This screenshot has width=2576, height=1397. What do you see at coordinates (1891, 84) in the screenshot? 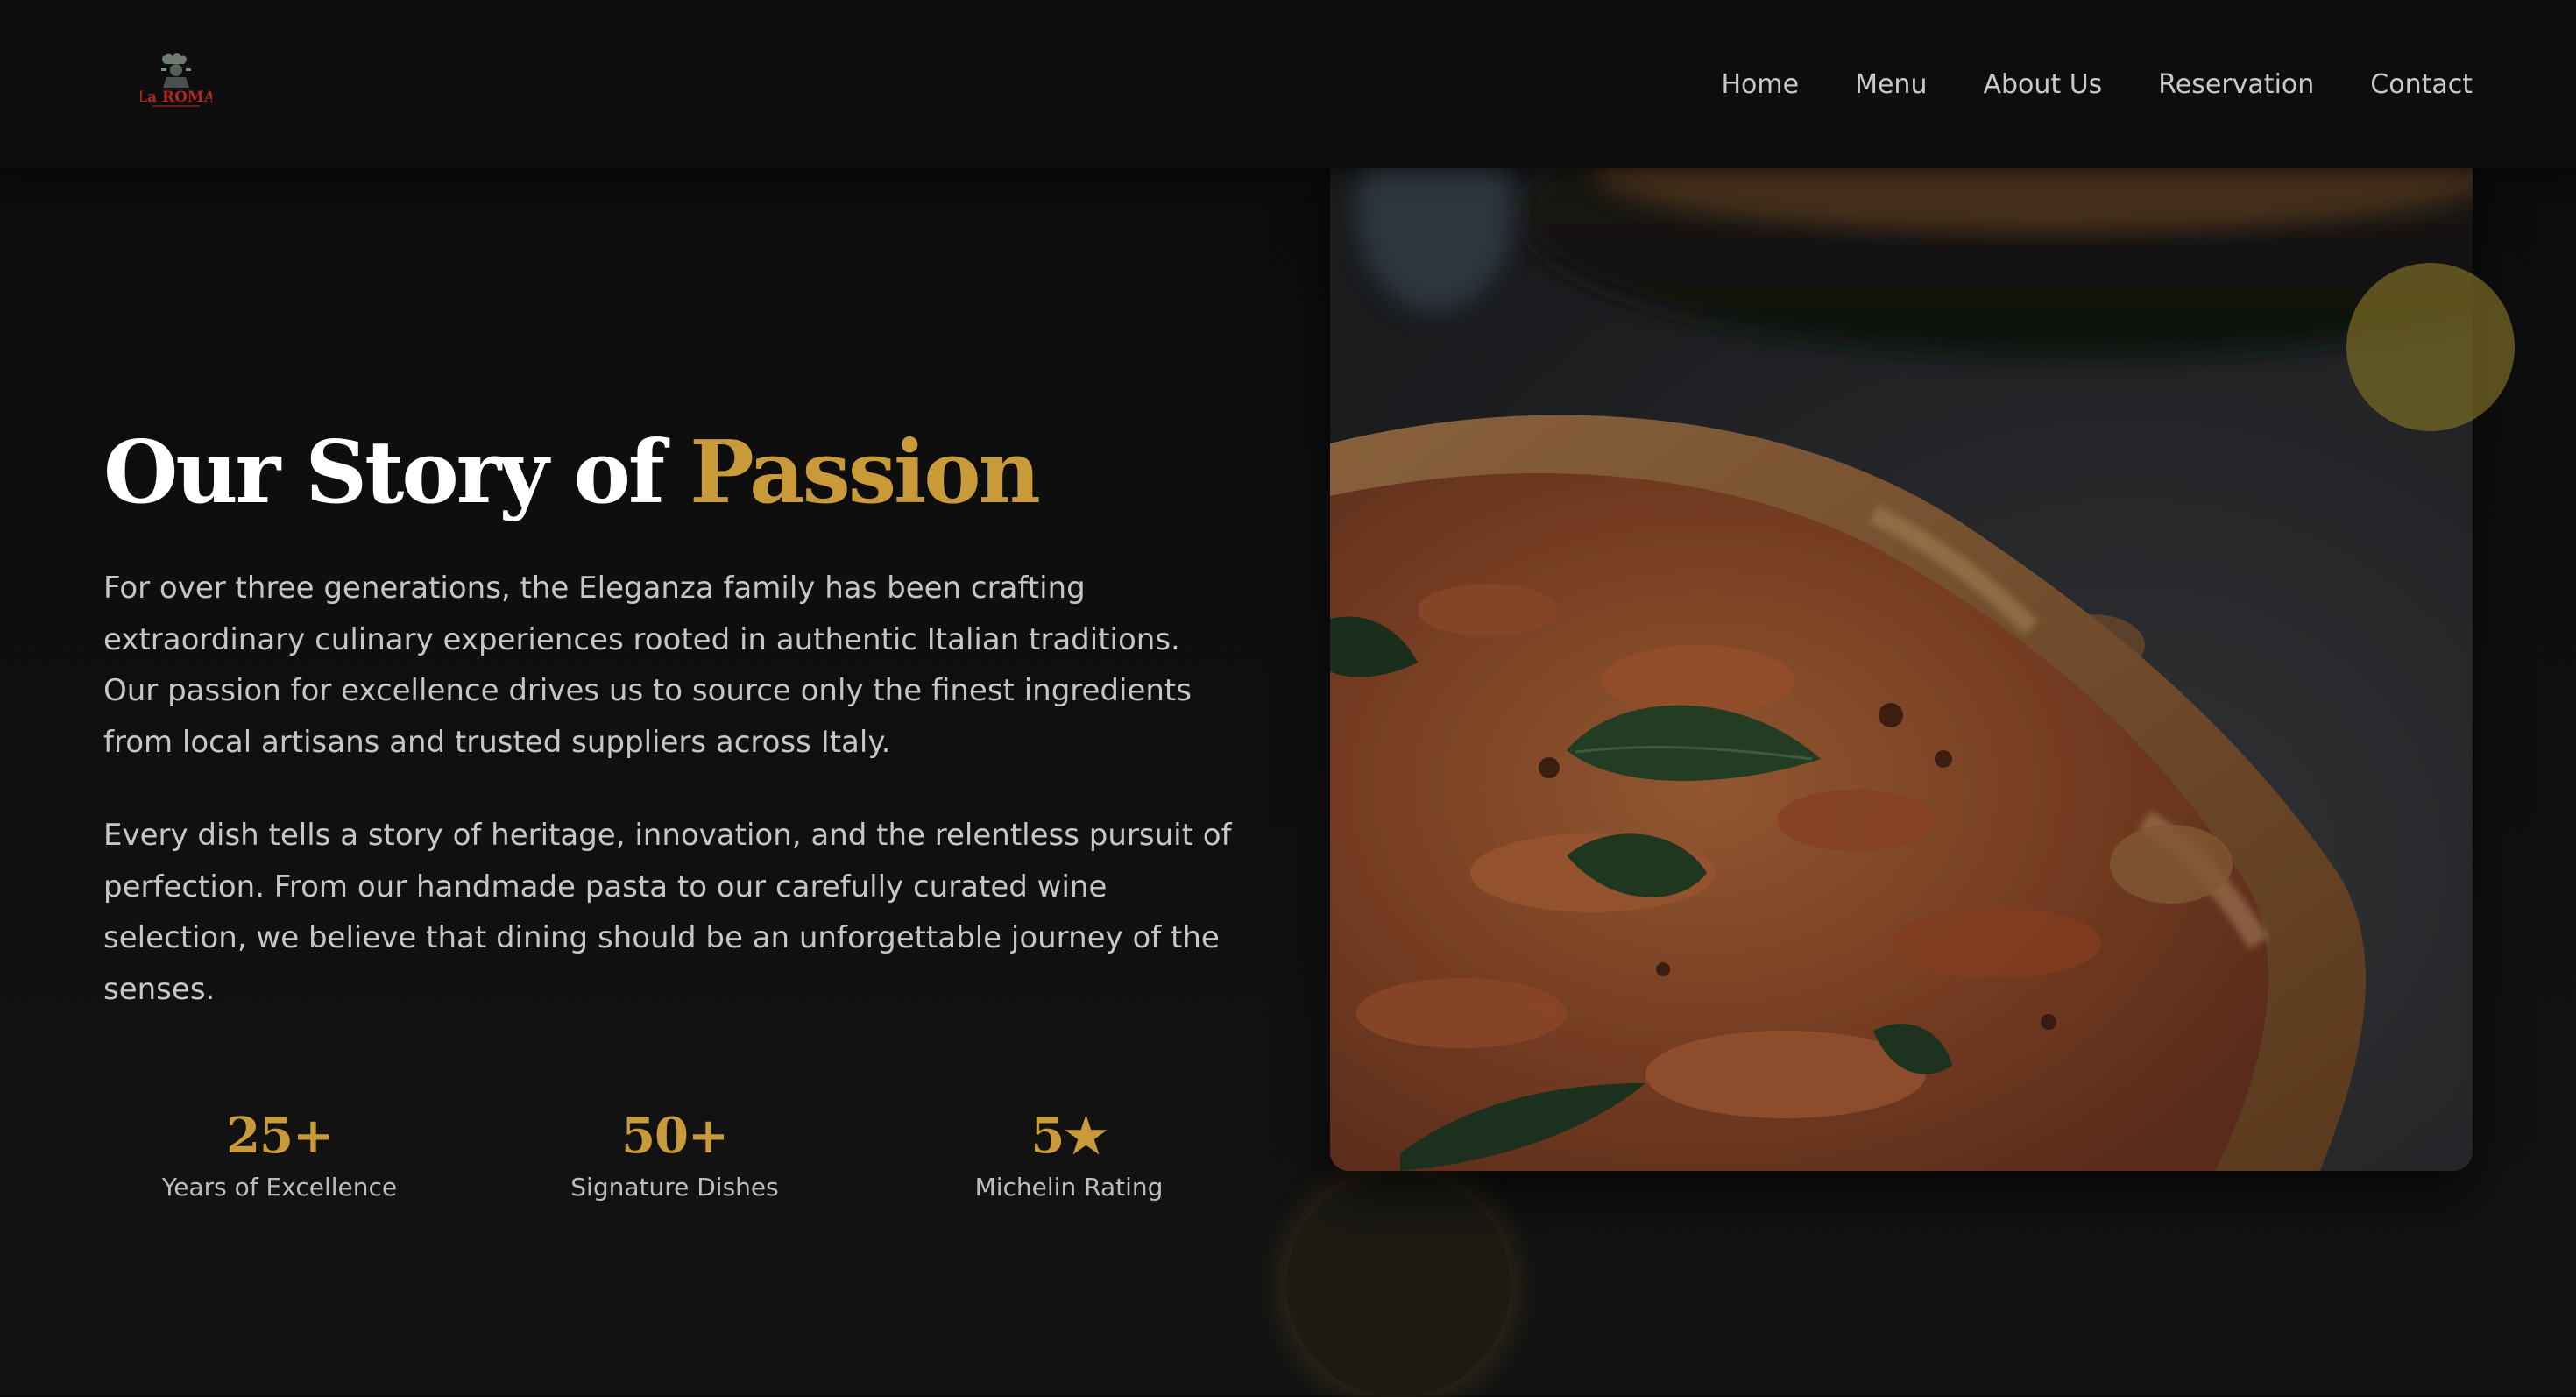
I see `nav-menu: Menu` at bounding box center [1891, 84].